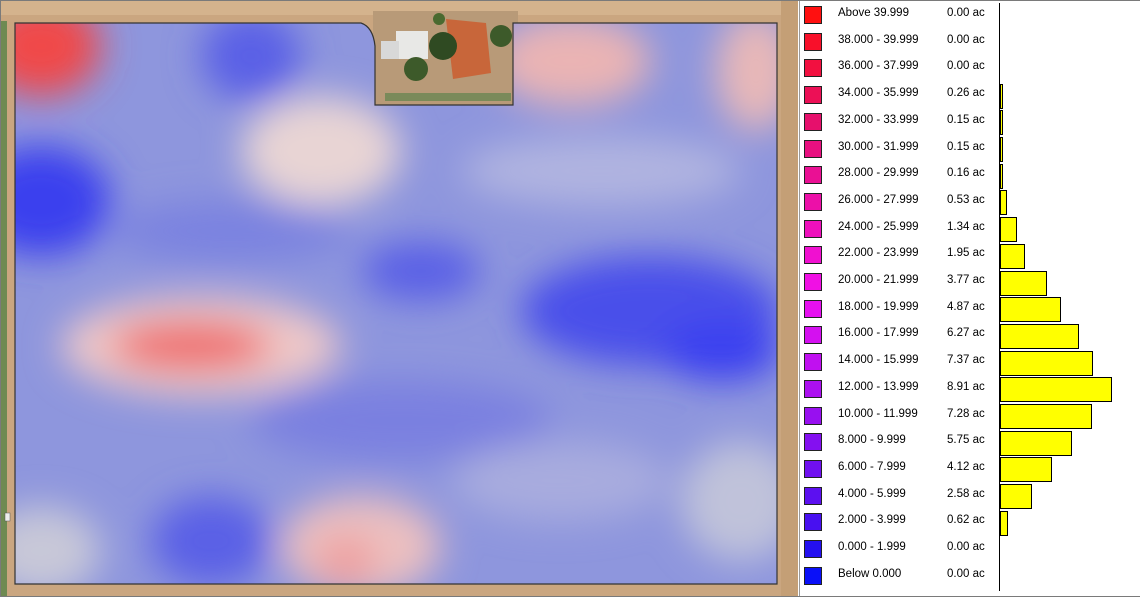 Image resolution: width=1140 pixels, height=597 pixels. I want to click on legend-range-label: Below 0.000, so click(870, 573).